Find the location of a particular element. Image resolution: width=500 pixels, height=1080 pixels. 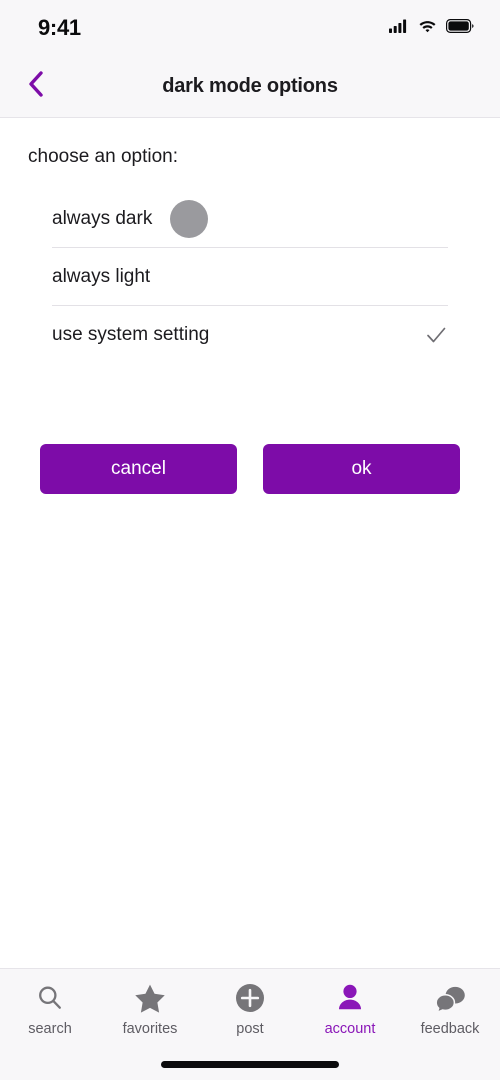

tab-label: search is located at coordinates (50, 1029).